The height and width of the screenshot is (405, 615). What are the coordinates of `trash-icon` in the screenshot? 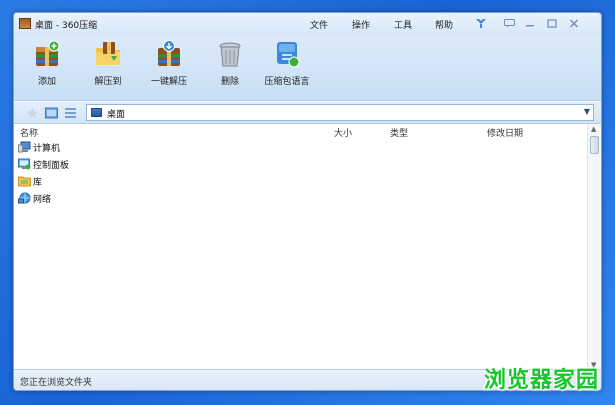 It's located at (230, 54).